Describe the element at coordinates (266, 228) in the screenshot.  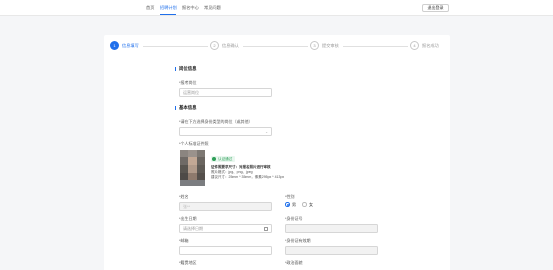
I see `calendar-icon` at that location.